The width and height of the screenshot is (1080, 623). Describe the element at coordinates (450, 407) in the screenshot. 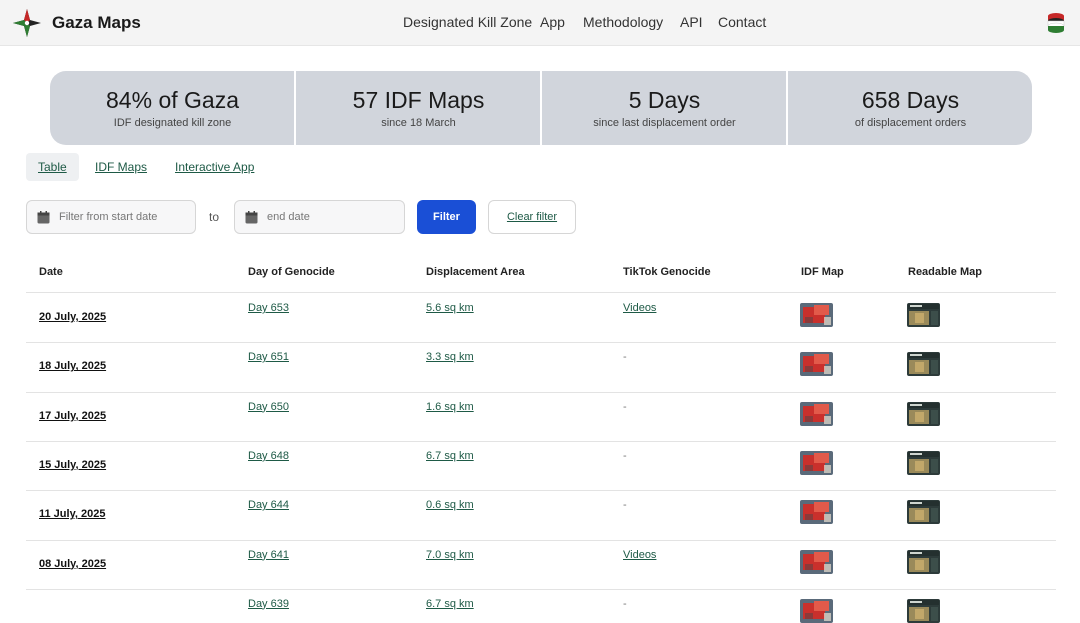

I see `row-area-link: 1.6 sq km` at that location.